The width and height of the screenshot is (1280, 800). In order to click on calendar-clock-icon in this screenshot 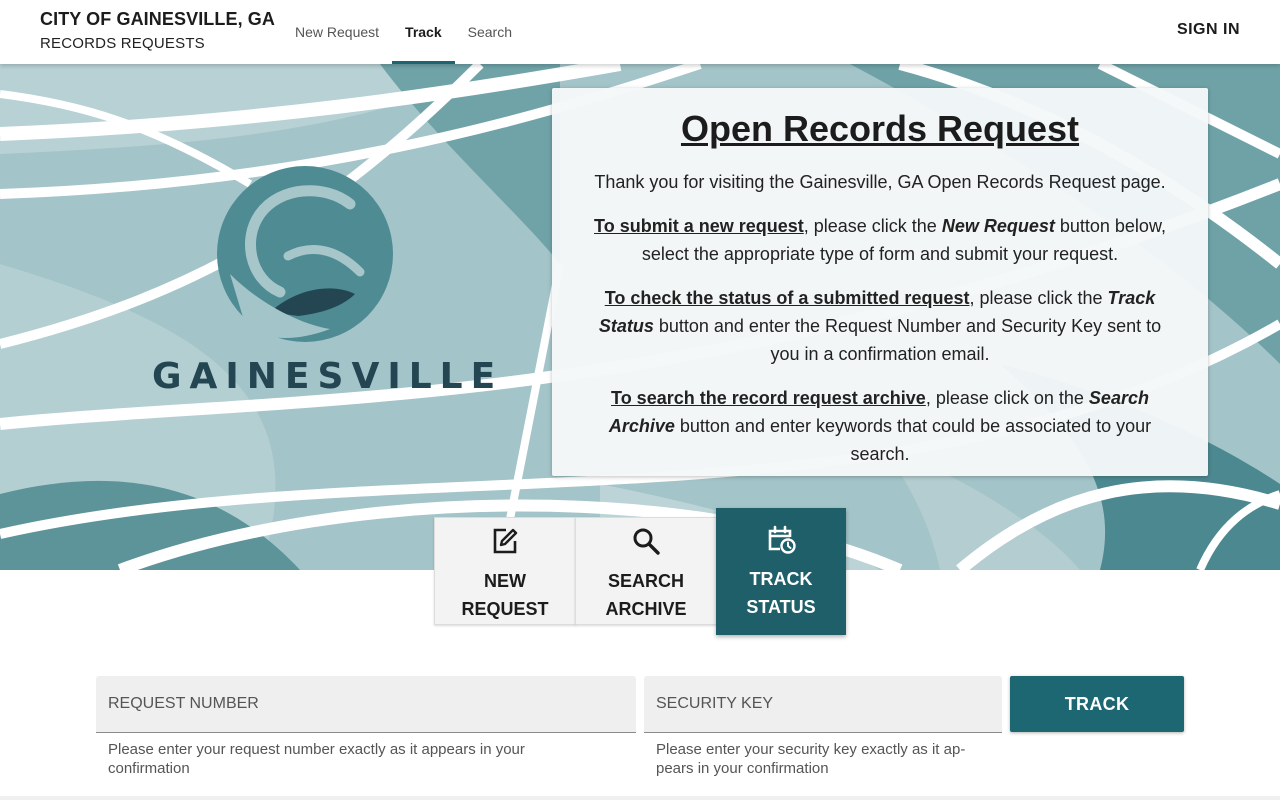, I will do `click(782, 539)`.